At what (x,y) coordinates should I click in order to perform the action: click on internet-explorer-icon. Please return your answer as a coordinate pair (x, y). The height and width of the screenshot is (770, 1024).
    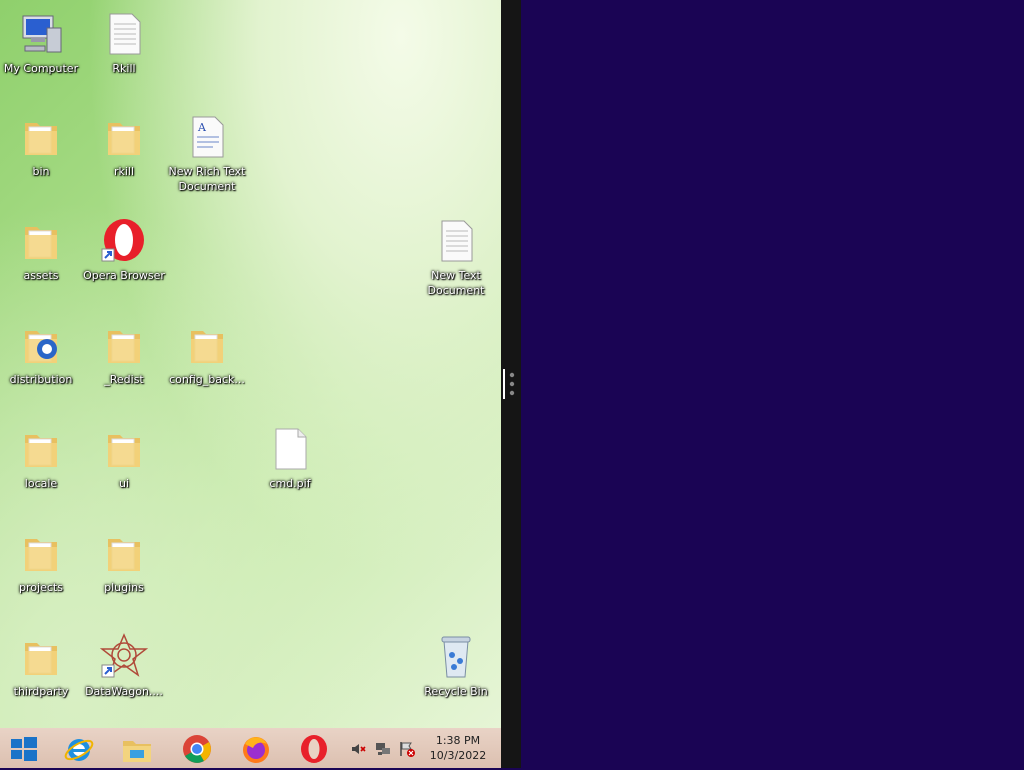
    Looking at the image, I should click on (79, 750).